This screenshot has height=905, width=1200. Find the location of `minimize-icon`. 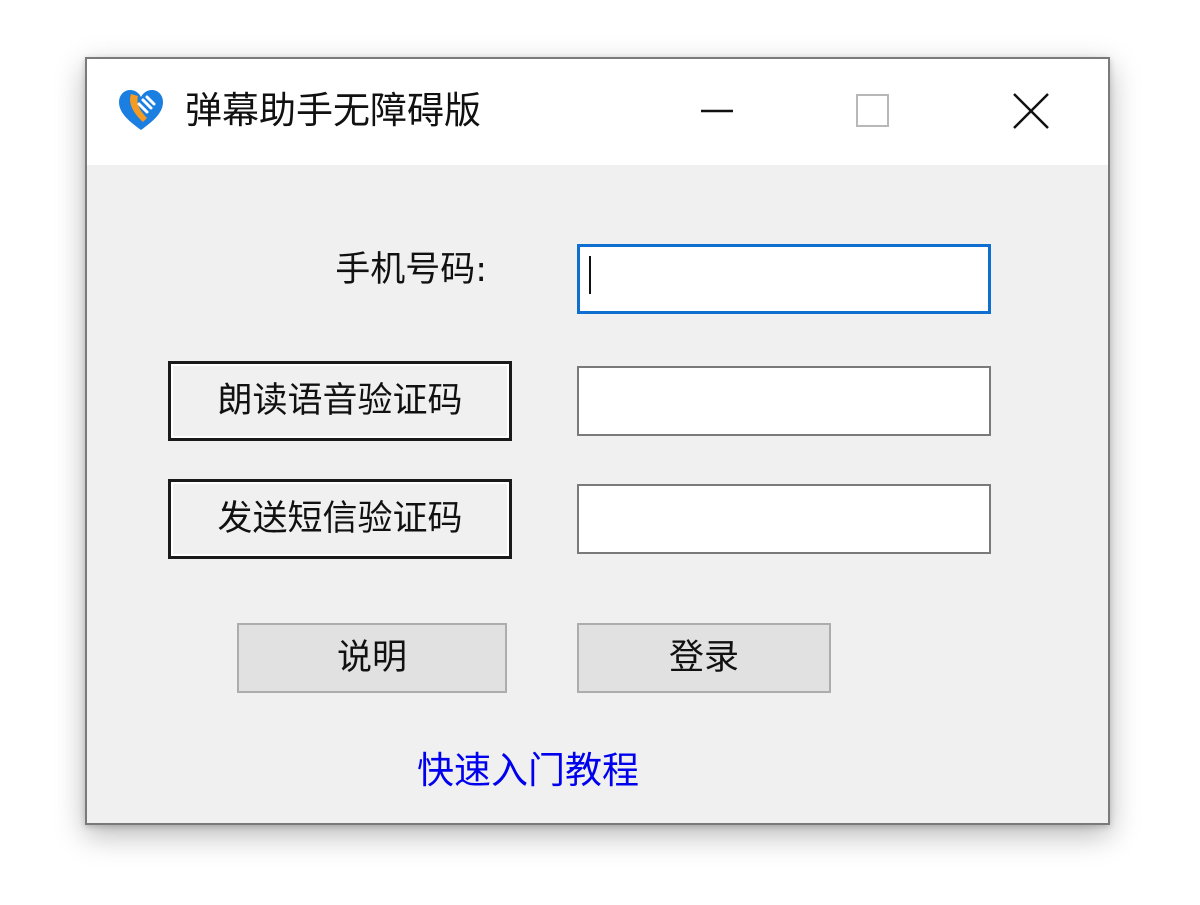

minimize-icon is located at coordinates (717, 111).